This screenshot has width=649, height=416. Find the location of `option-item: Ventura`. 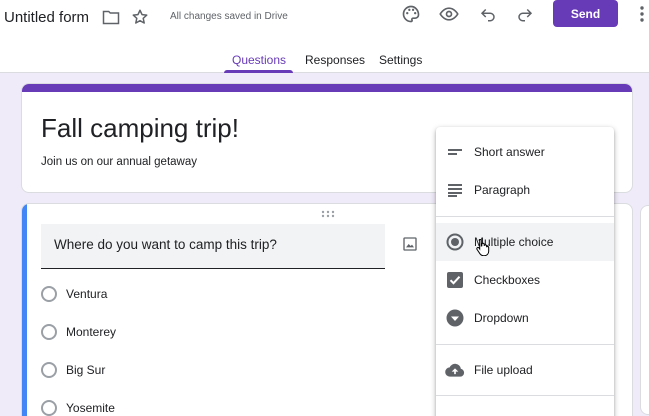

option-item: Ventura is located at coordinates (74, 294).